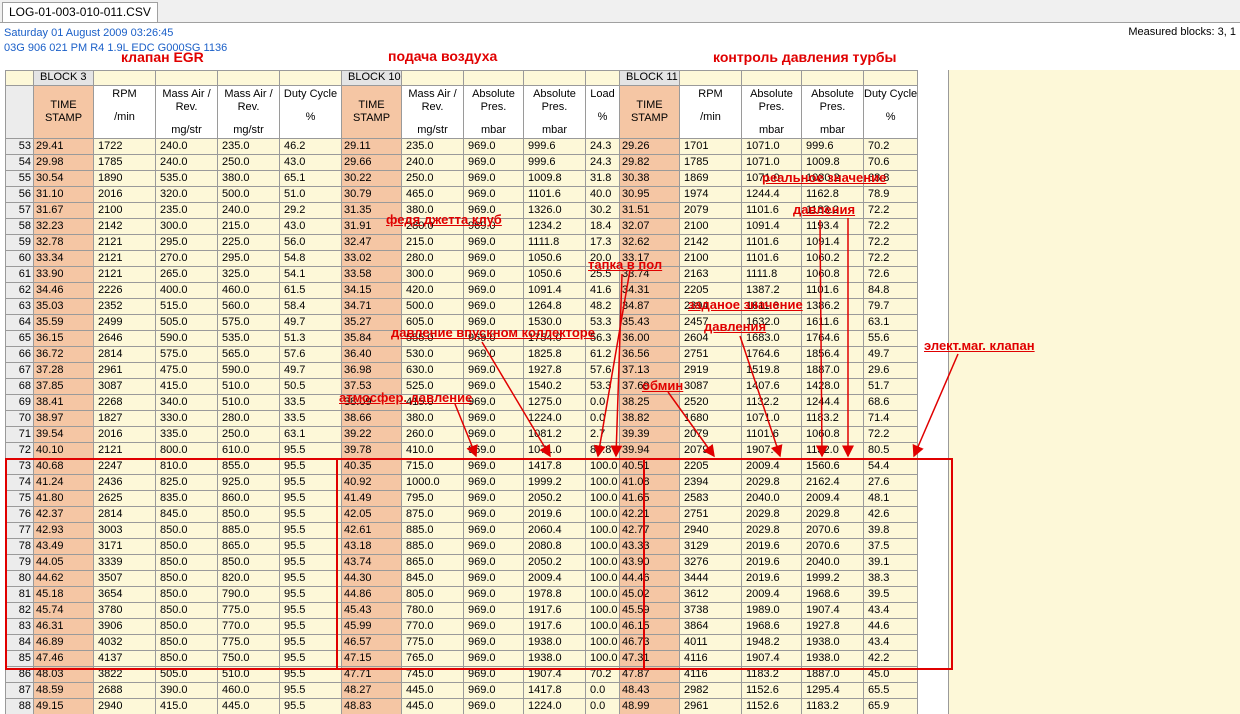 Image resolution: width=1240 pixels, height=714 pixels. What do you see at coordinates (310, 354) in the screenshot?
I see `table-cell: 57.6` at bounding box center [310, 354].